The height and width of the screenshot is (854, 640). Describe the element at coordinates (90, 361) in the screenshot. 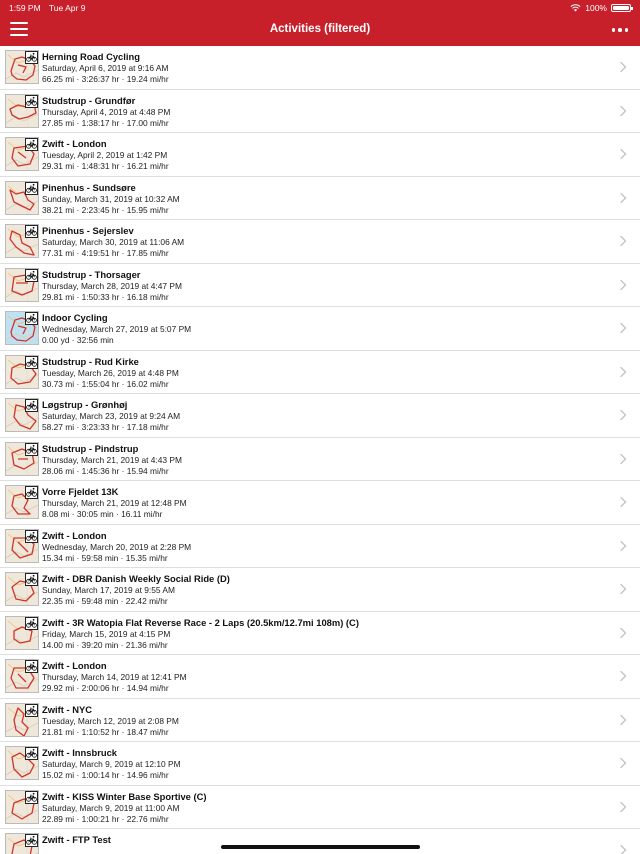

I see `activity-title: Studstrup - Rud Kirke` at that location.